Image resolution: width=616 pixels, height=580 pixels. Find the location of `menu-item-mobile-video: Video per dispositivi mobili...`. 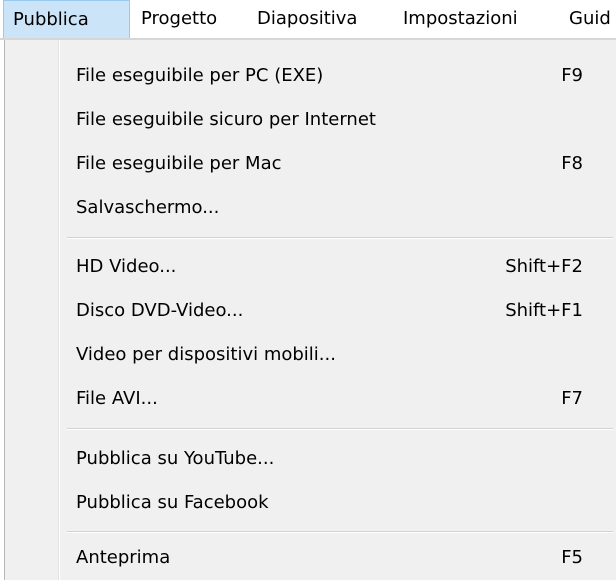

menu-item-mobile-video: Video per dispositivi mobili... is located at coordinates (309, 355).